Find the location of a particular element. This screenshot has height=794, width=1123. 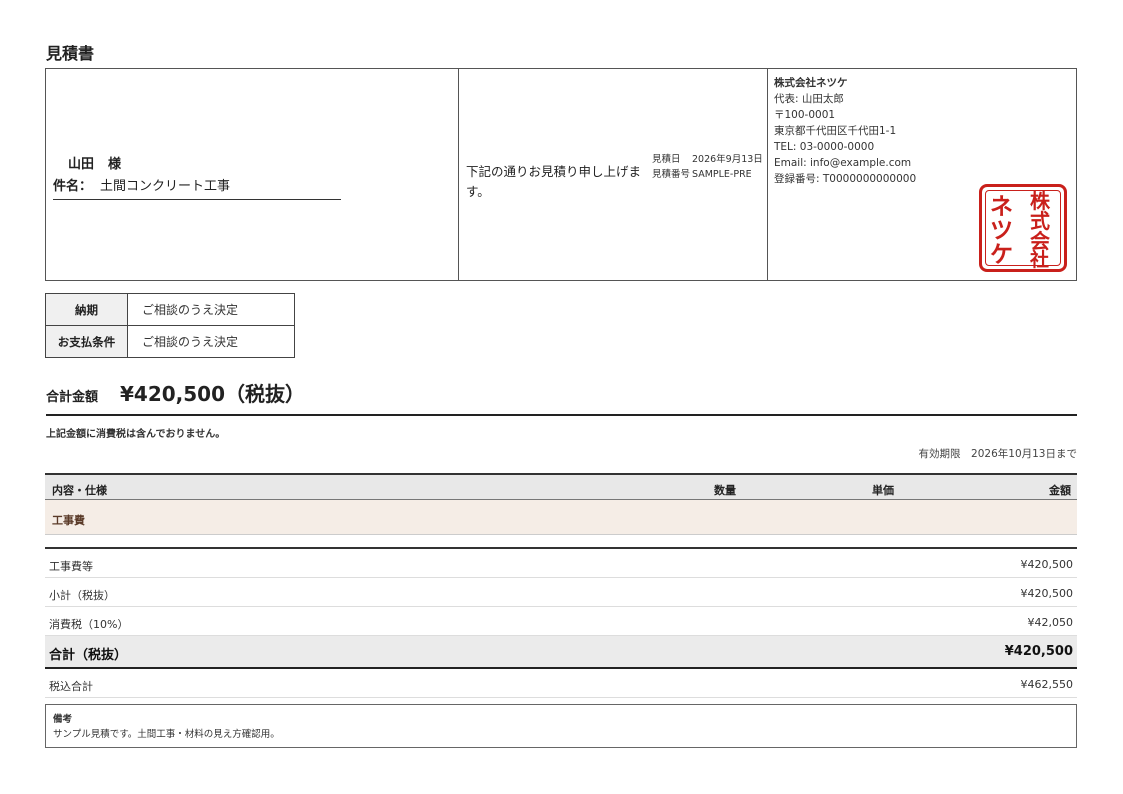

notes-text: サンプル見積です。土間工事・材料の見え方確認用。 is located at coordinates (166, 734).